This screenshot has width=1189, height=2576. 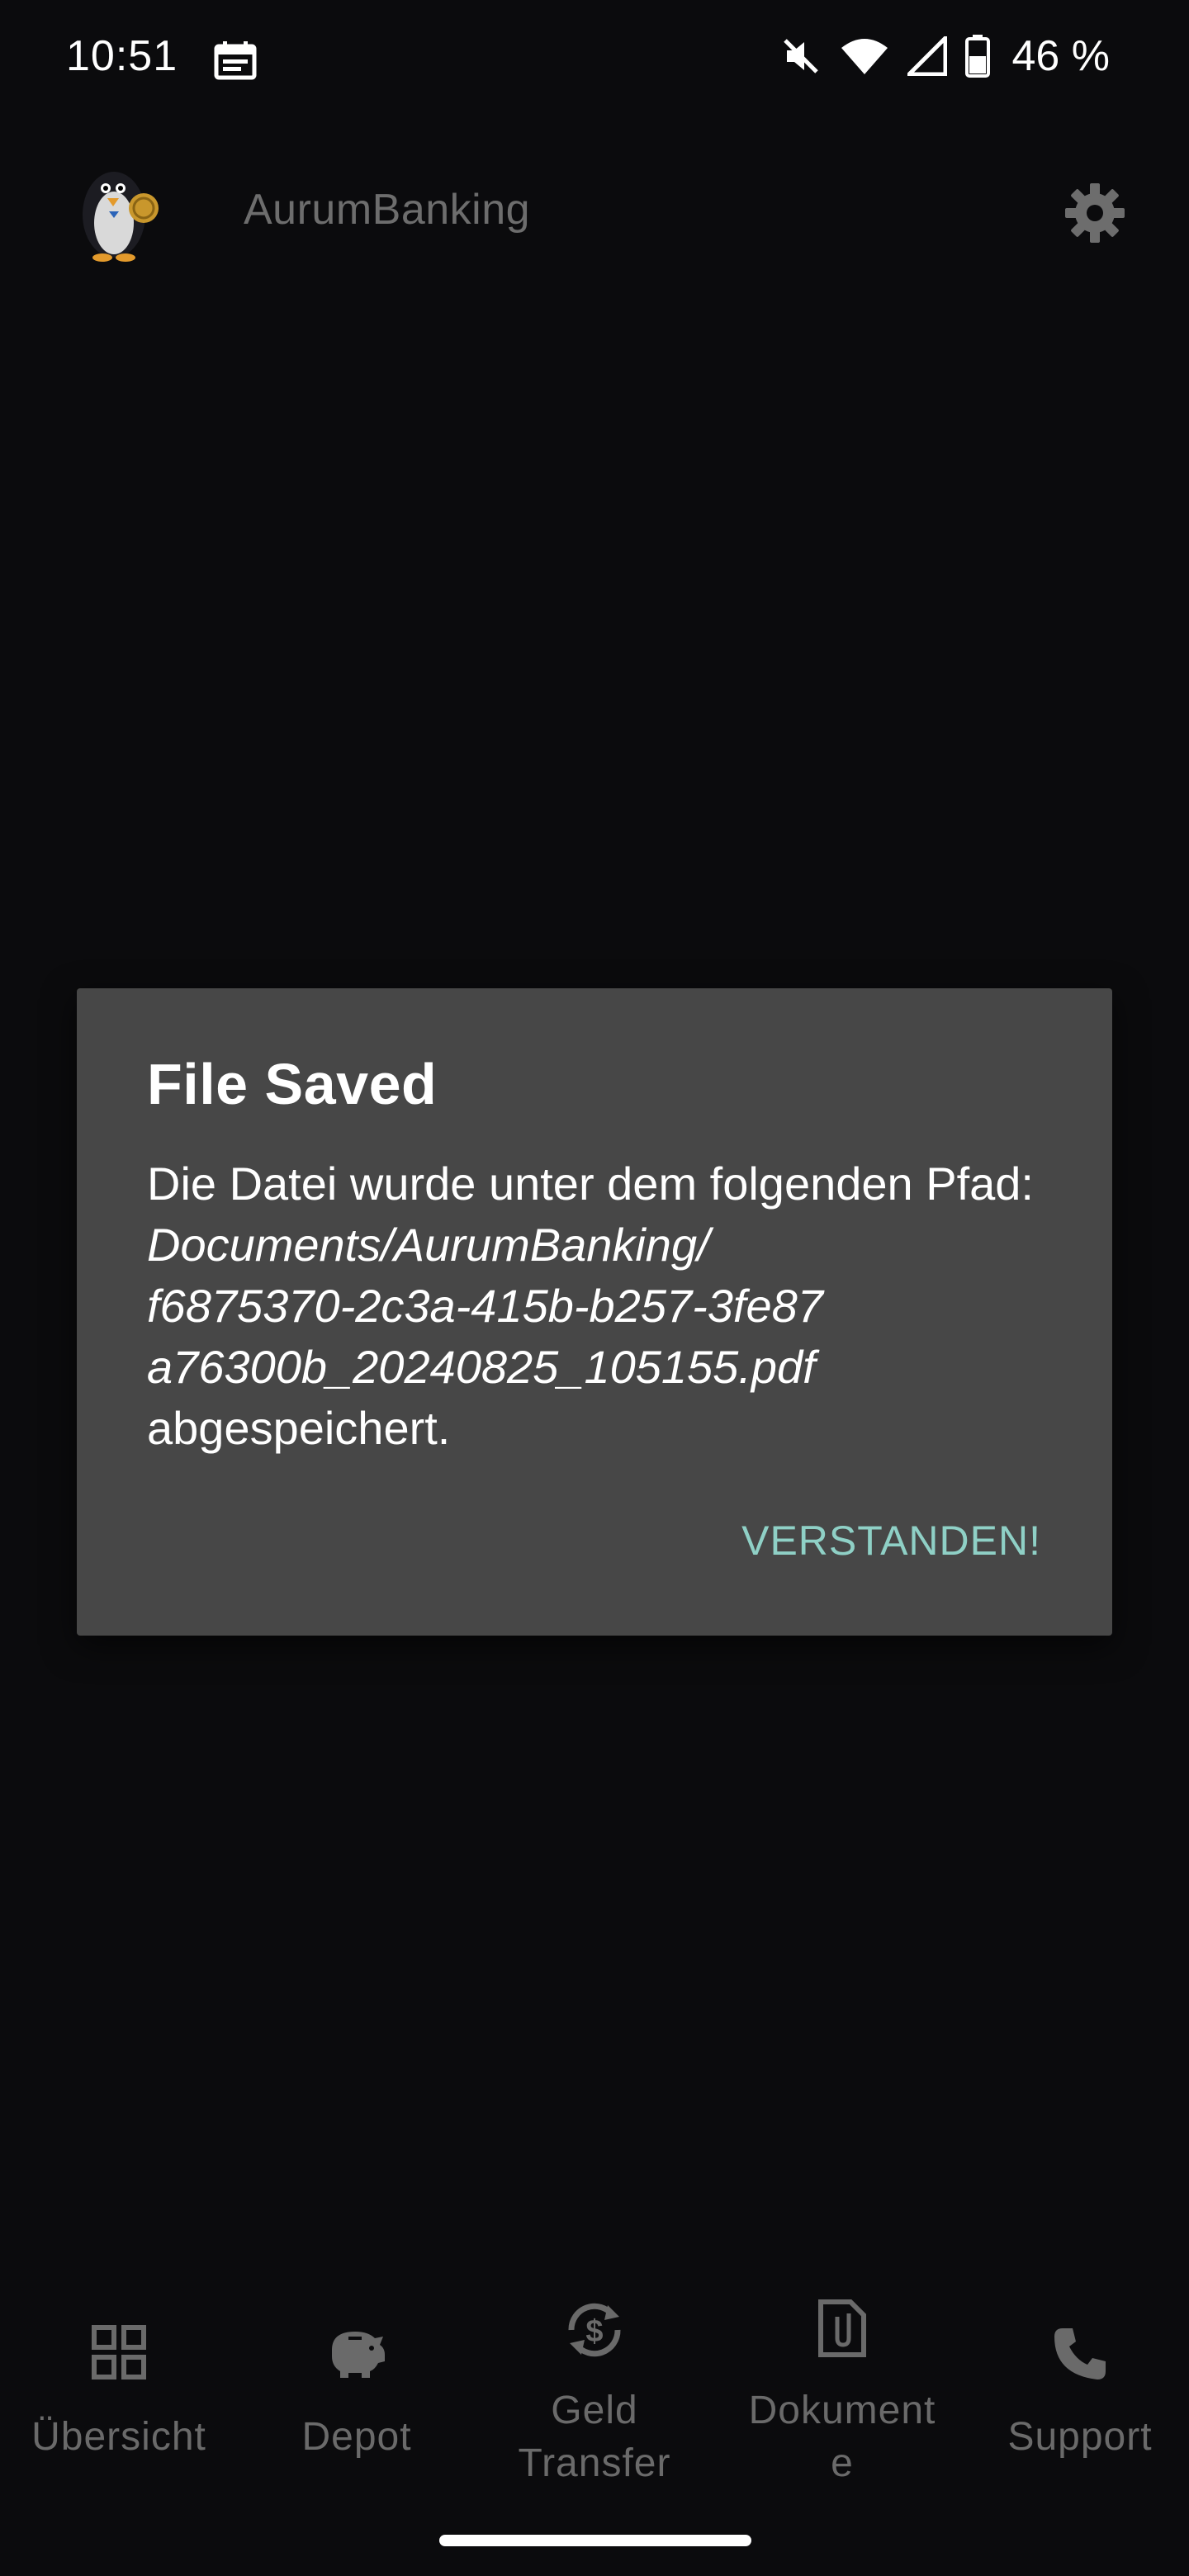 What do you see at coordinates (1094, 213) in the screenshot?
I see `gear-icon` at bounding box center [1094, 213].